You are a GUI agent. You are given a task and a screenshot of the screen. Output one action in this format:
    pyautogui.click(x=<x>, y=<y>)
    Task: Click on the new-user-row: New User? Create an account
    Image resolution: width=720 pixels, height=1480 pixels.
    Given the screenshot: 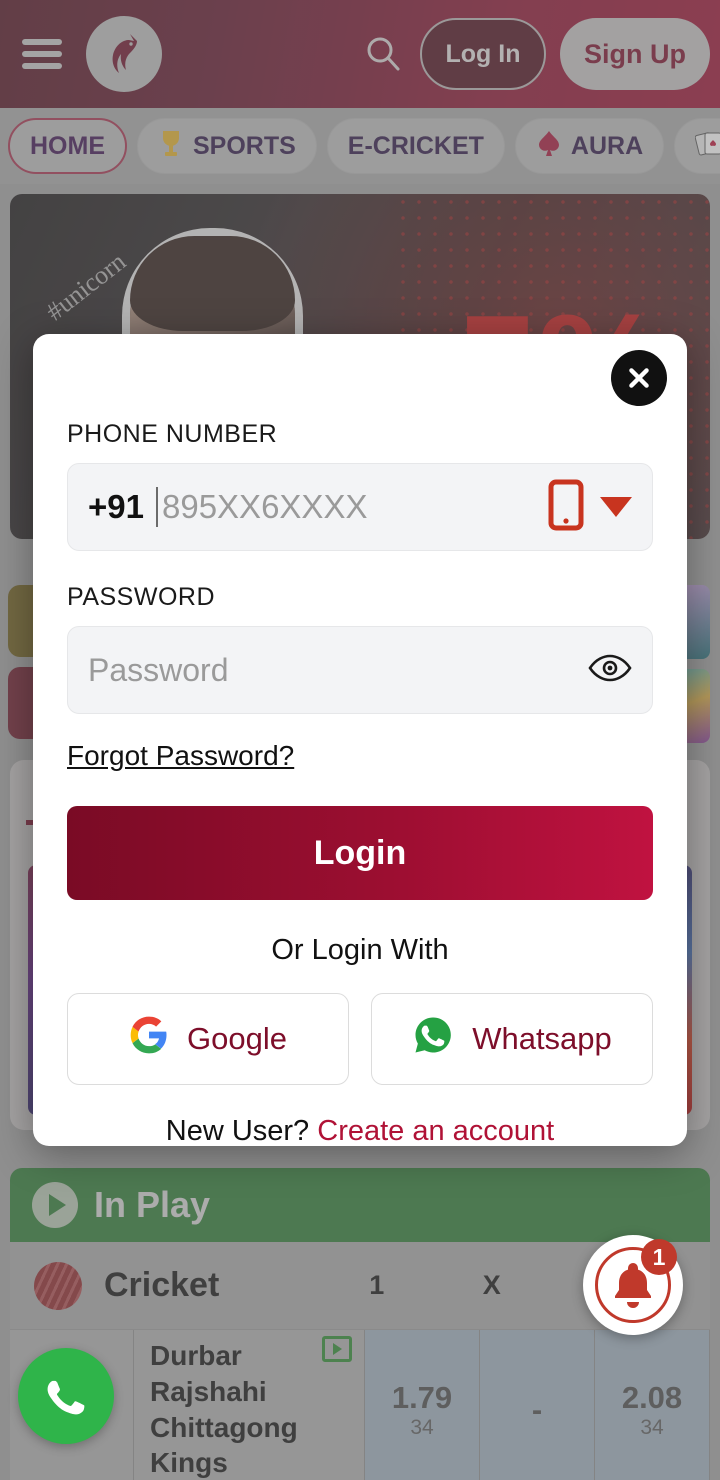 What is the action you would take?
    pyautogui.click(x=360, y=1131)
    